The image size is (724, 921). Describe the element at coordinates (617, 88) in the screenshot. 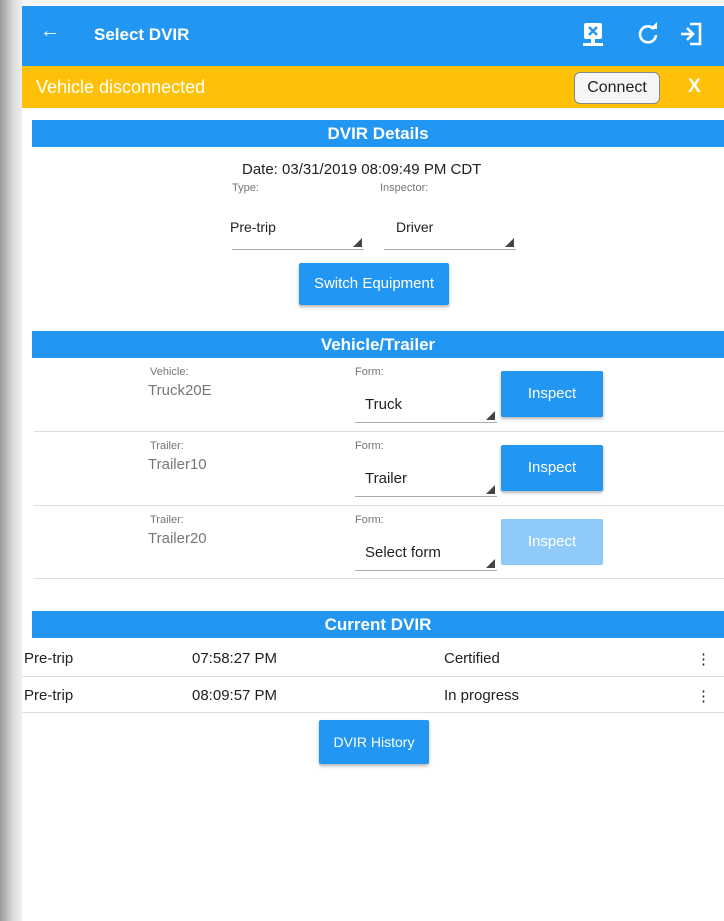

I see `connect-button: Connect` at that location.